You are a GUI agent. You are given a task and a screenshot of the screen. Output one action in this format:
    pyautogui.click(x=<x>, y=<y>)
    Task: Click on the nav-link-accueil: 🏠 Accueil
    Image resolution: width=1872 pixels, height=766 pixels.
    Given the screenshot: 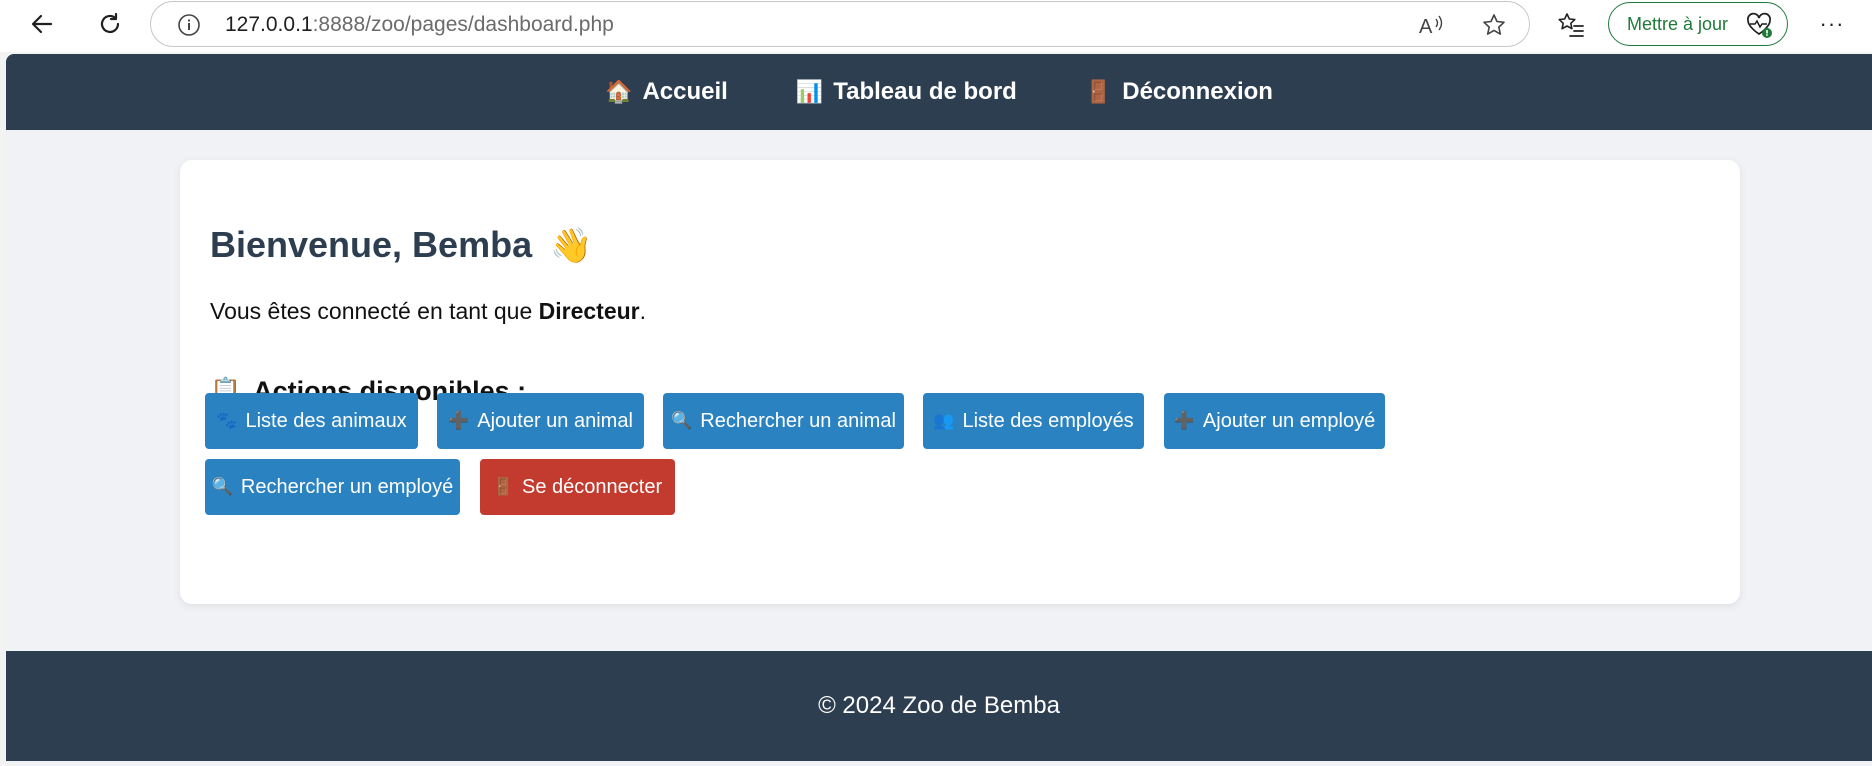 What is the action you would take?
    pyautogui.click(x=666, y=92)
    